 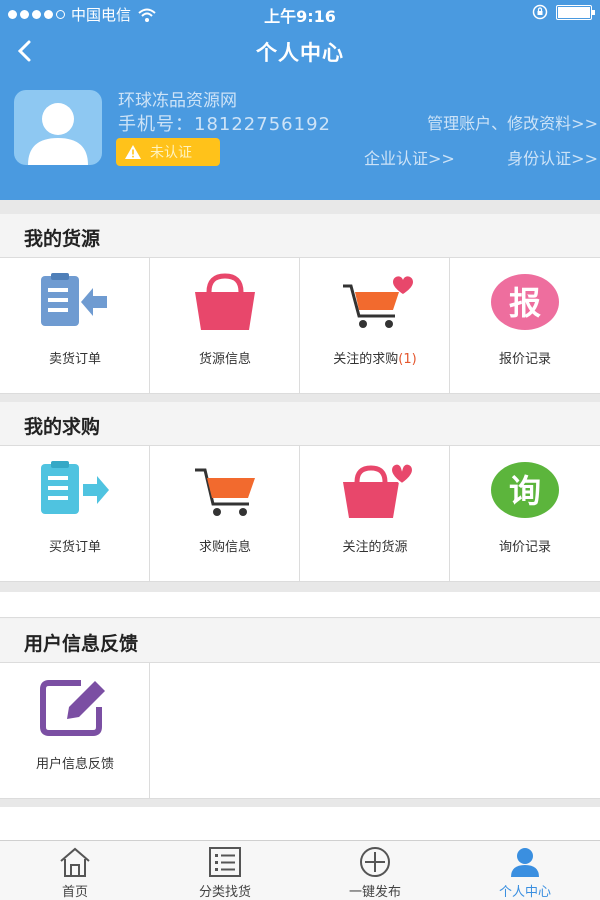 What do you see at coordinates (74, 299) in the screenshot?
I see `sell-order-icon` at bounding box center [74, 299].